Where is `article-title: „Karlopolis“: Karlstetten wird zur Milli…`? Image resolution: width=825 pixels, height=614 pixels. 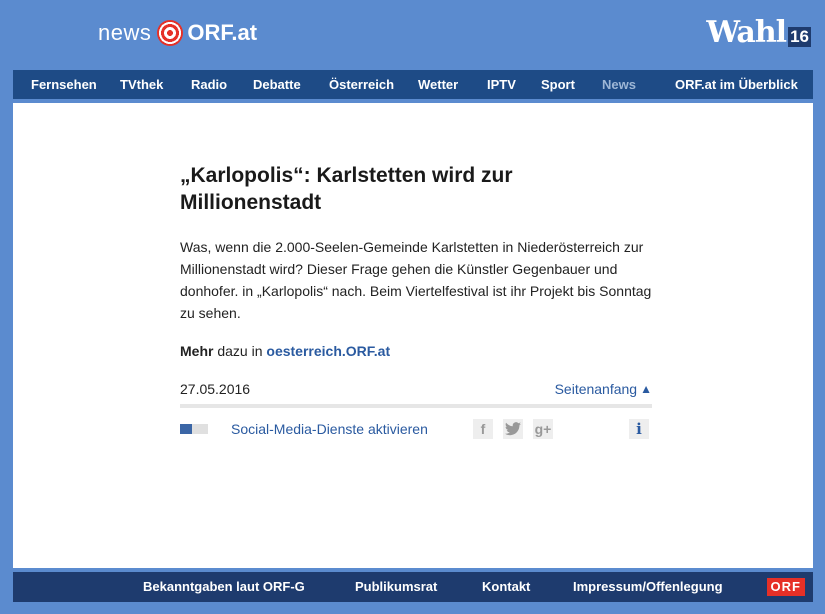
article-title: „Karlopolis“: Karlstetten wird zur Milli… is located at coordinates (346, 189).